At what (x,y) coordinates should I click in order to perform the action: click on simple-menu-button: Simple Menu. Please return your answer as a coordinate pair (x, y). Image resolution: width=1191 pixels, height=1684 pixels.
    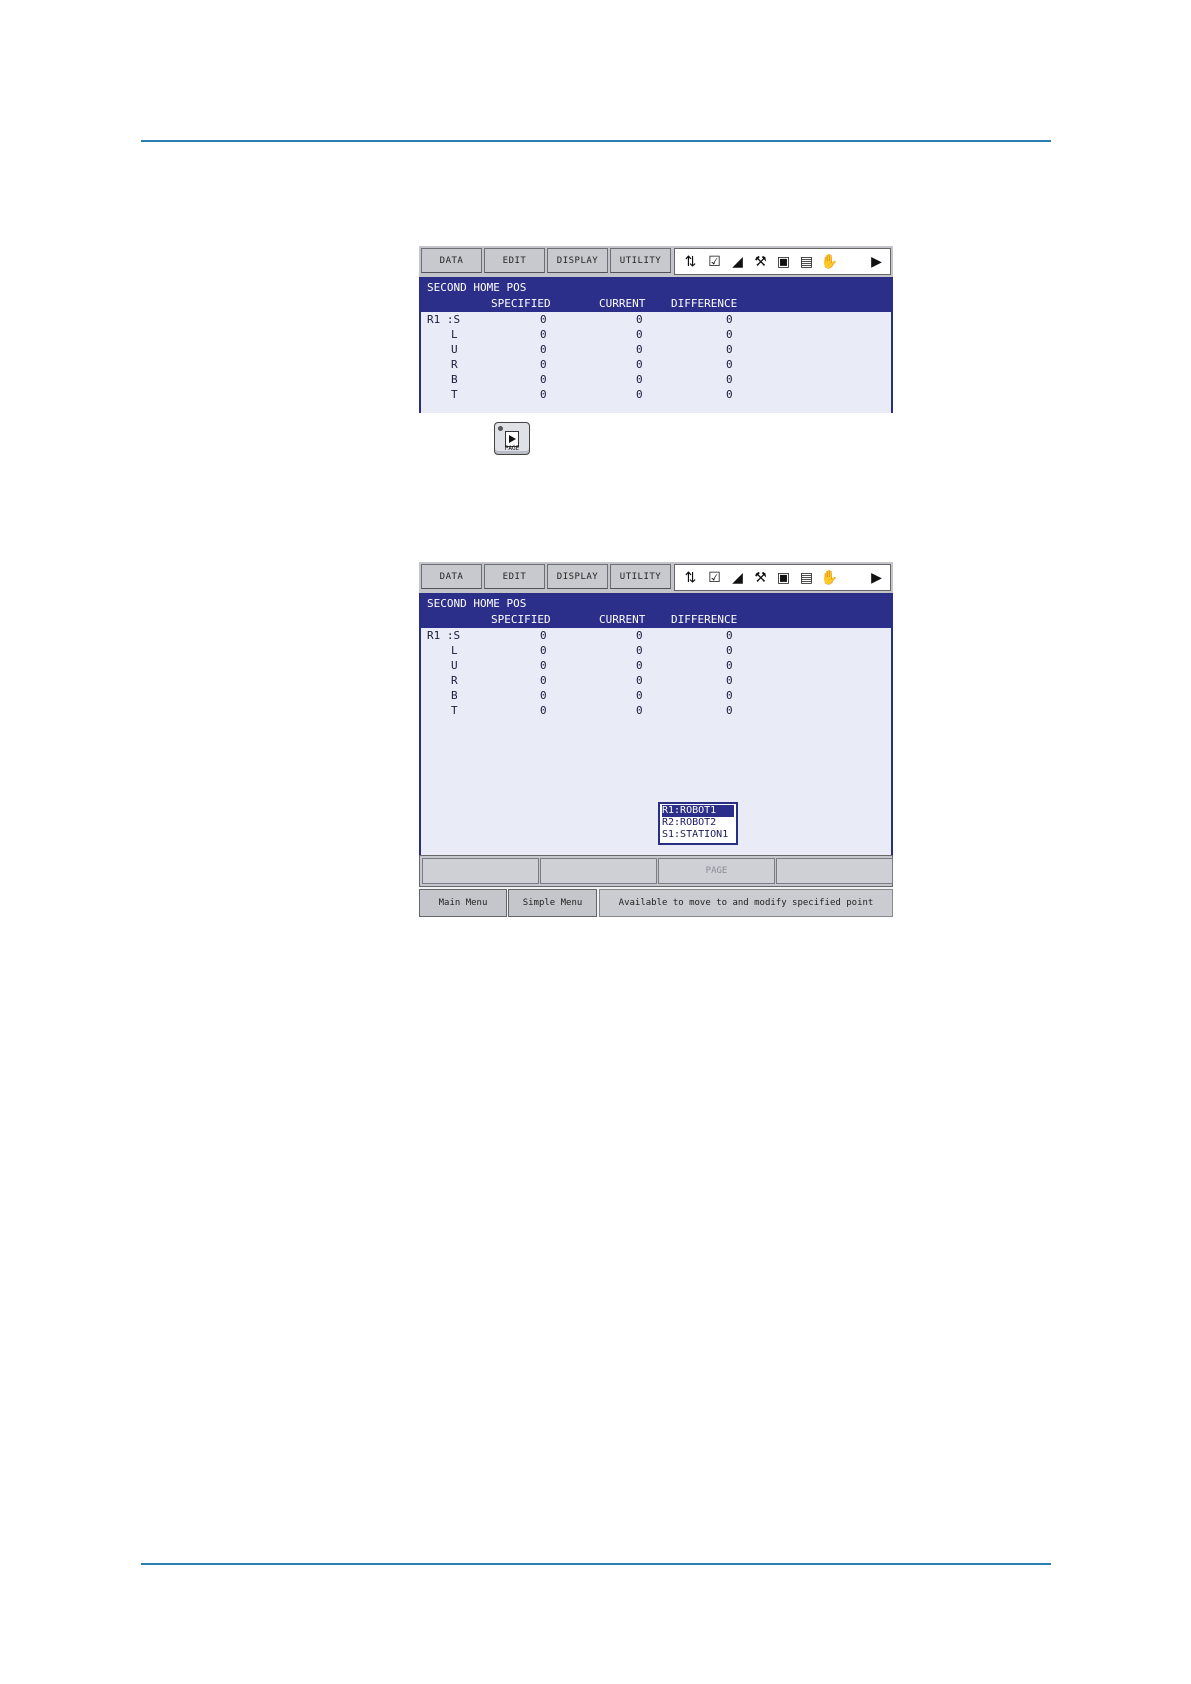
    Looking at the image, I should click on (552, 903).